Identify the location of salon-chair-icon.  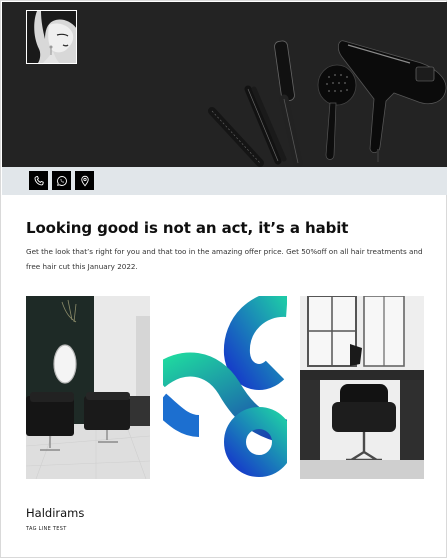
(362, 387).